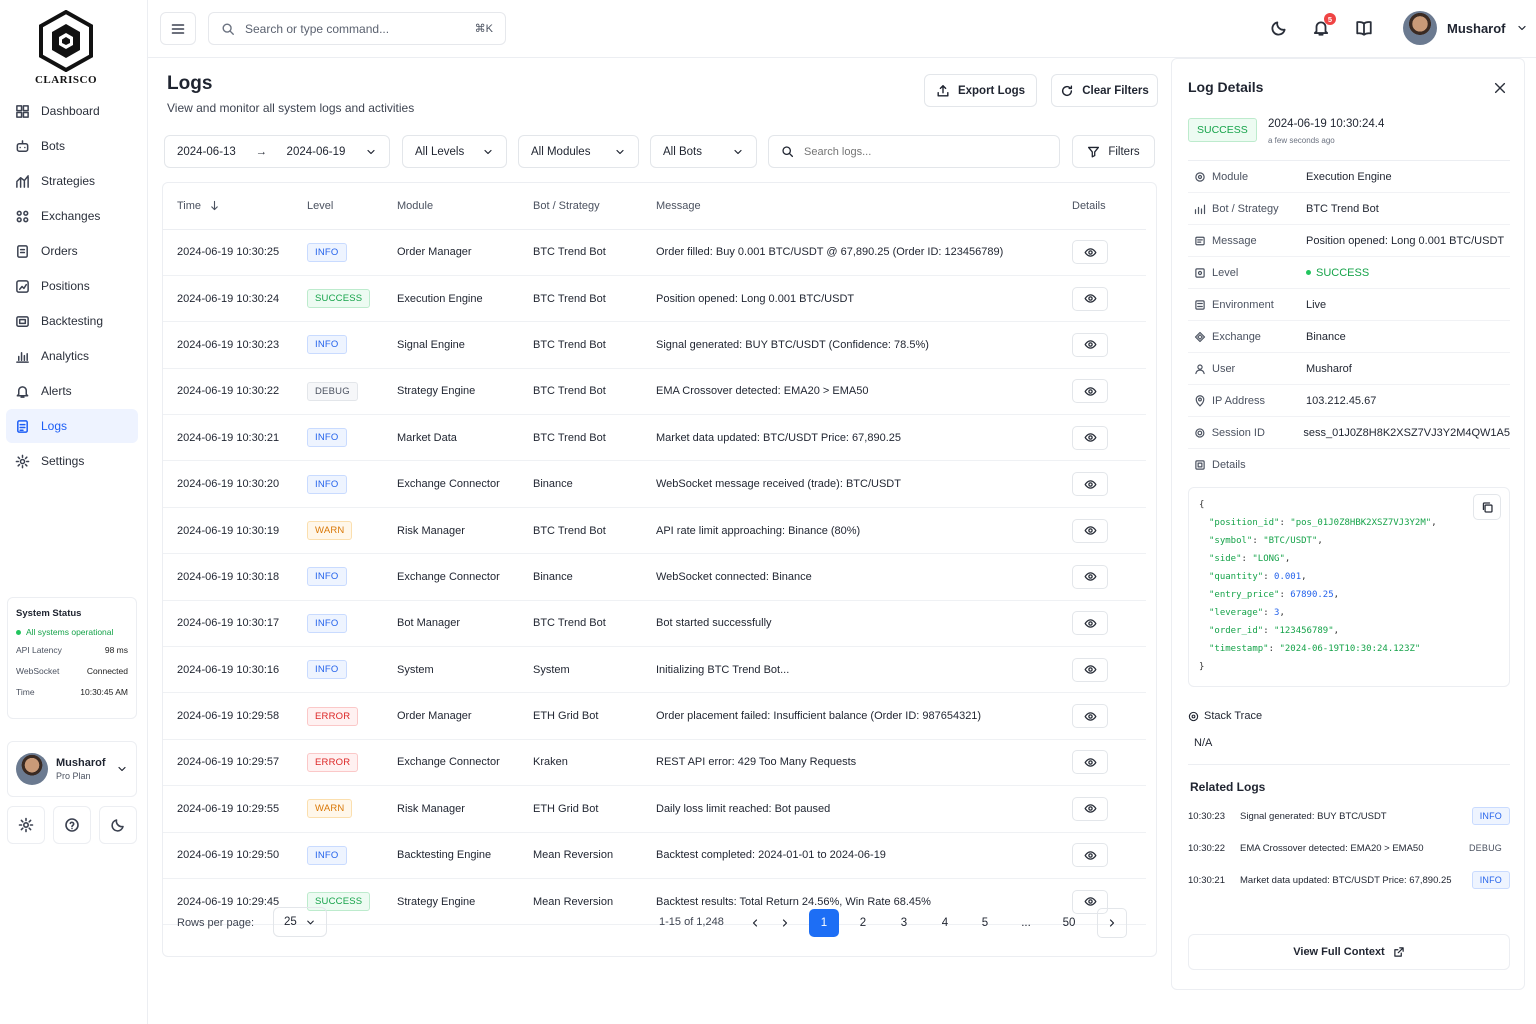 The height and width of the screenshot is (1024, 1536). Describe the element at coordinates (235, 206) in the screenshot. I see `column-header-time: Time` at that location.